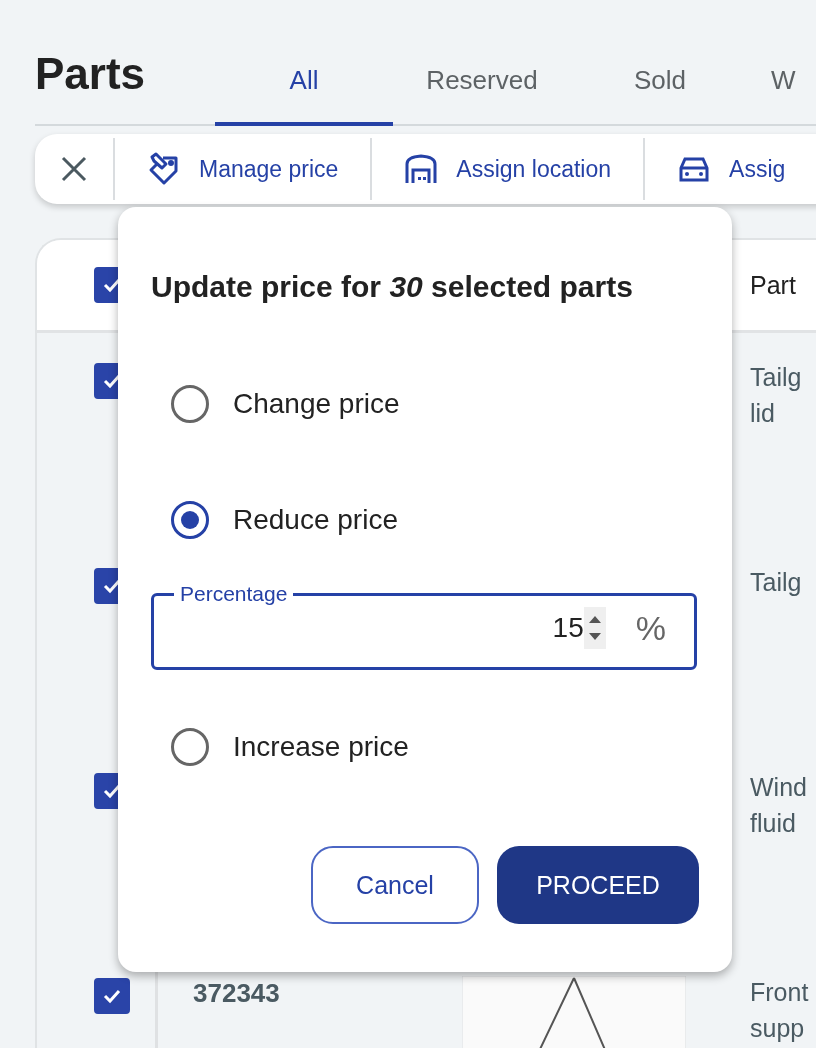  What do you see at coordinates (772, 89) in the screenshot?
I see `tab: W` at bounding box center [772, 89].